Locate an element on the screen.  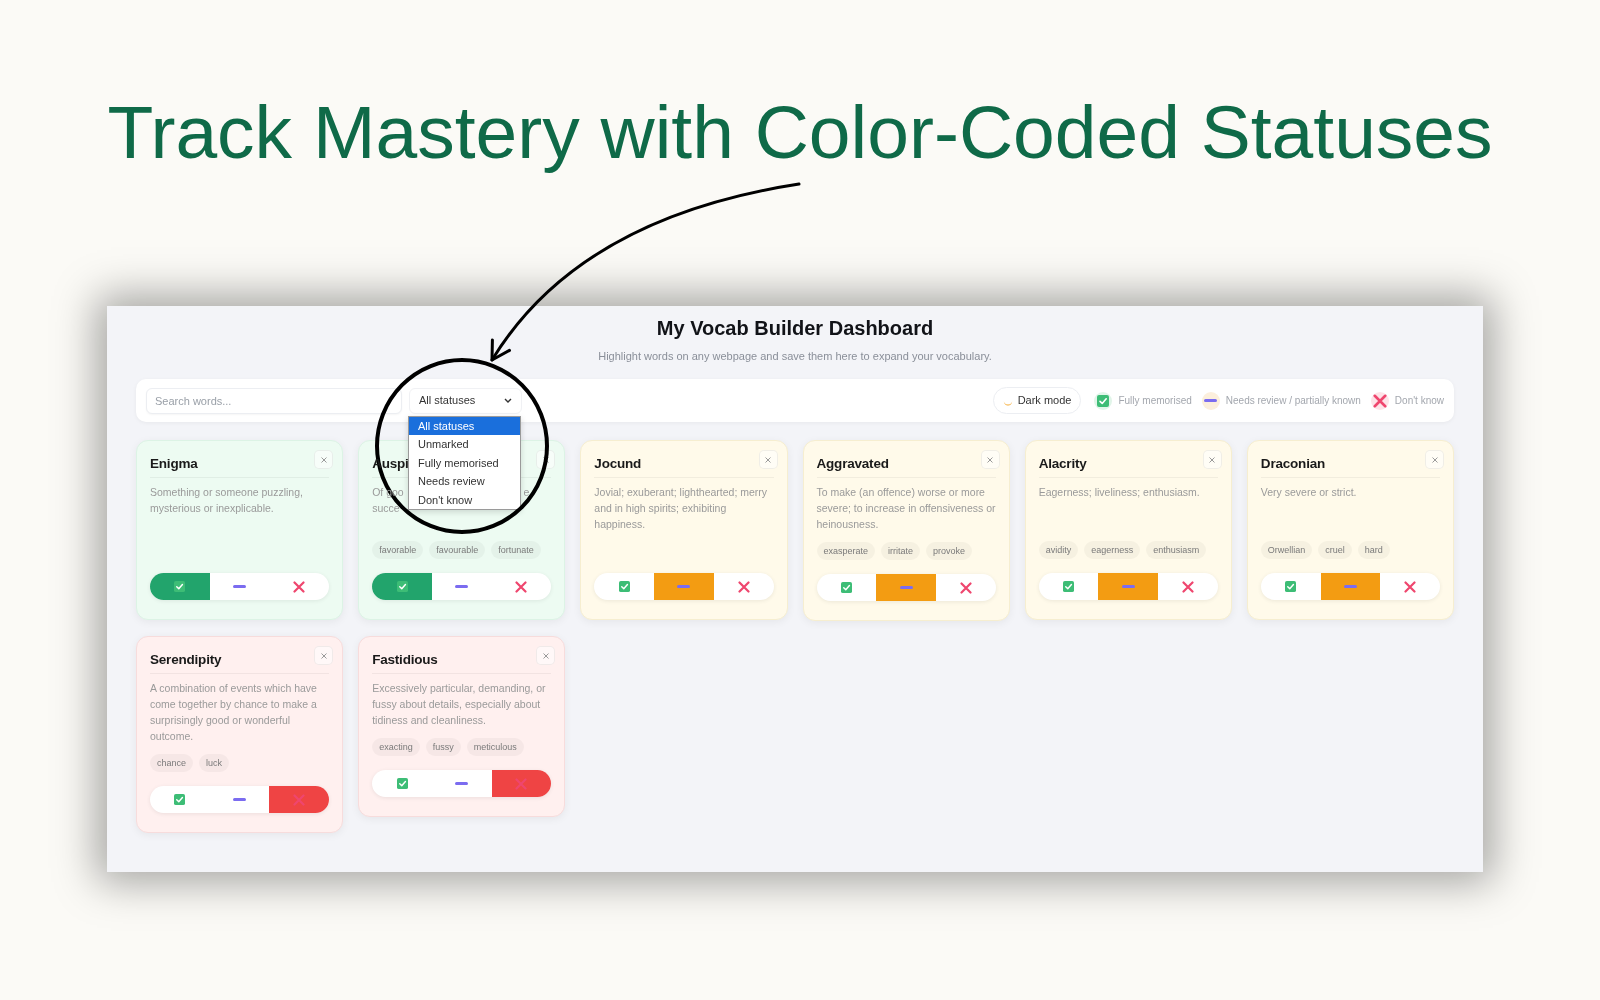
dropdown-option: Needs review is located at coordinates (464, 481).